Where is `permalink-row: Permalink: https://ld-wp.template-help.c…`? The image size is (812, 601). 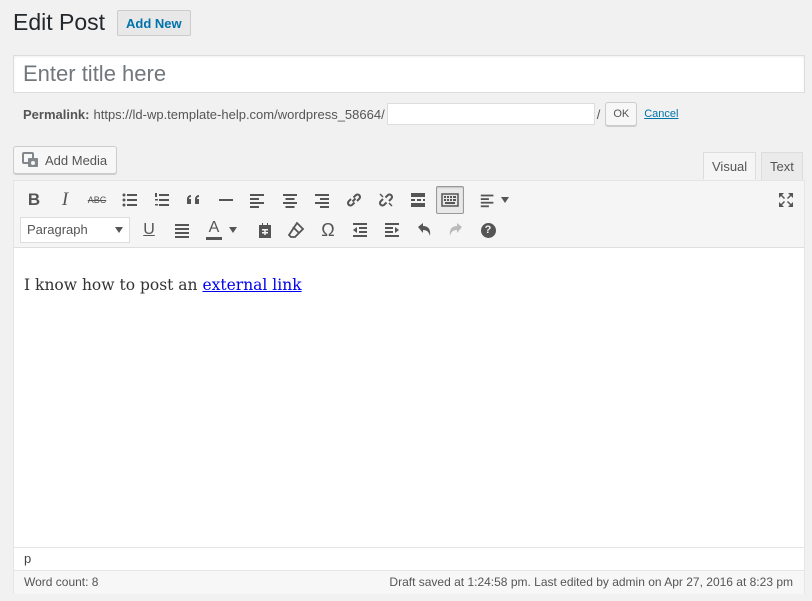 permalink-row: Permalink: https://ld-wp.template-help.c… is located at coordinates (350, 114).